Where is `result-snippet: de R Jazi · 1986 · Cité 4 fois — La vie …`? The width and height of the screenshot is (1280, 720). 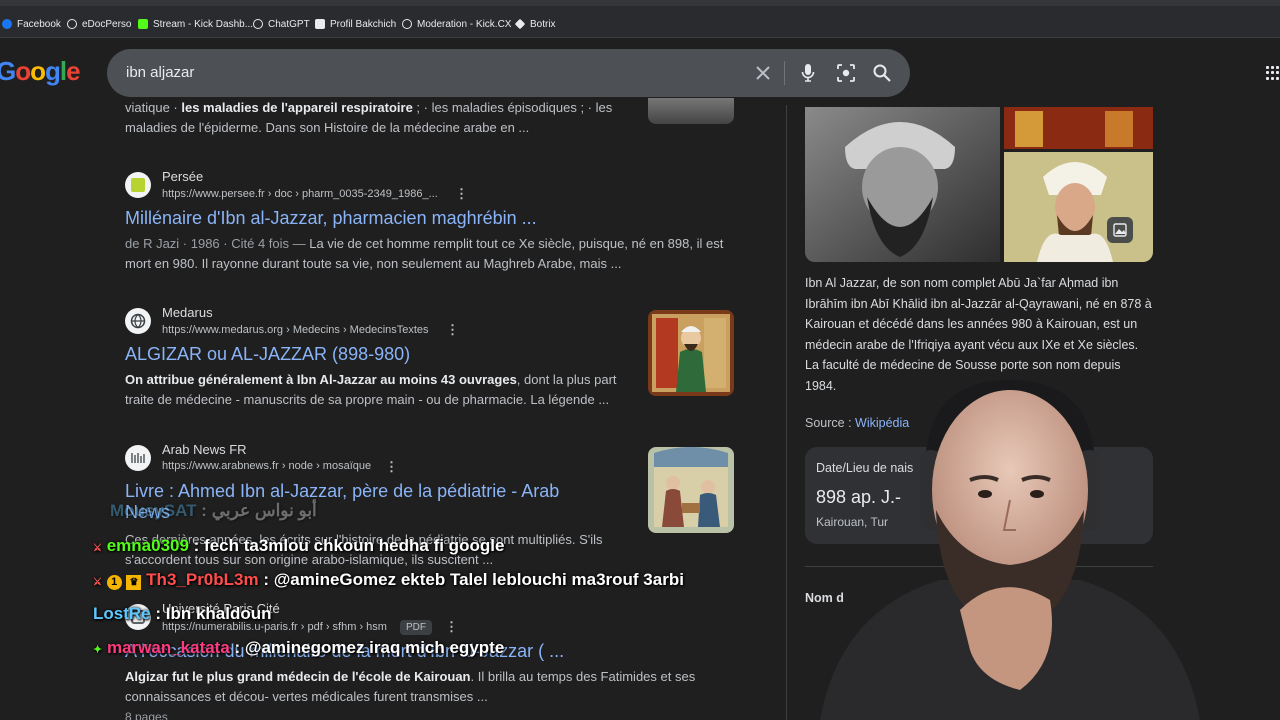 result-snippet: de R Jazi · 1986 · Cité 4 fois — La vie … is located at coordinates (424, 253).